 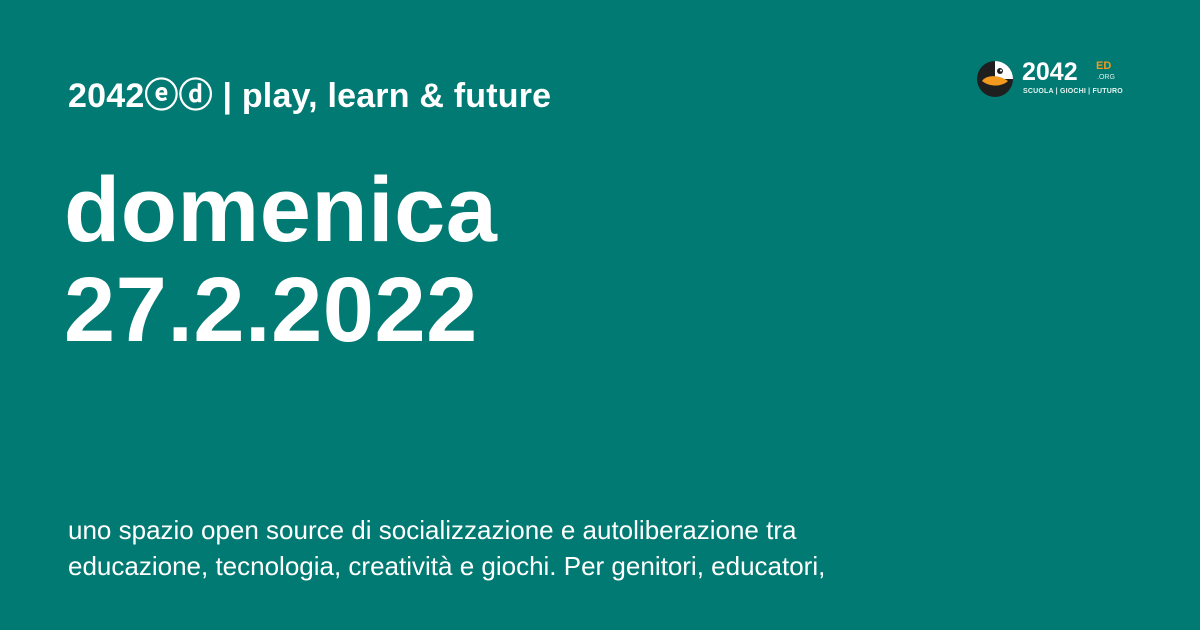 I want to click on logo-superscript: ED, so click(x=1104, y=66).